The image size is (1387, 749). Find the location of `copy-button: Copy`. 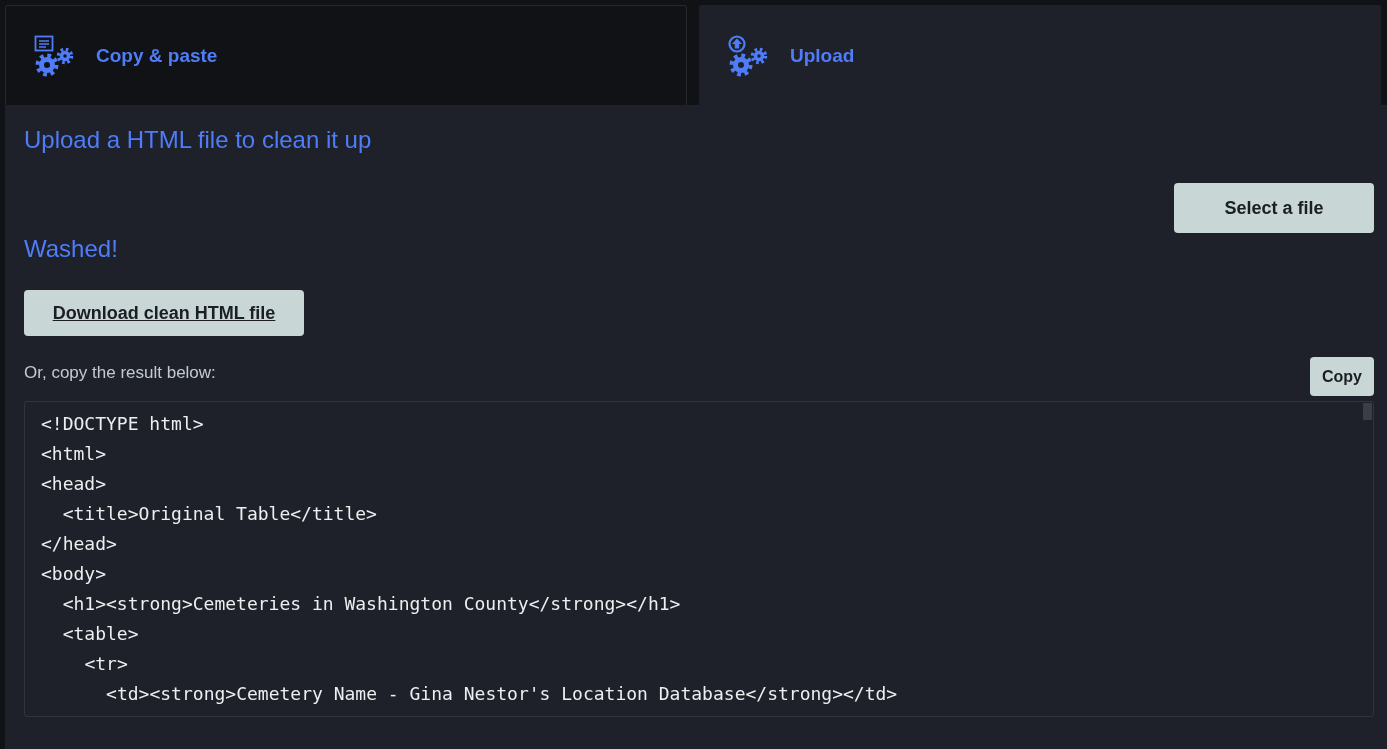

copy-button: Copy is located at coordinates (1342, 376).